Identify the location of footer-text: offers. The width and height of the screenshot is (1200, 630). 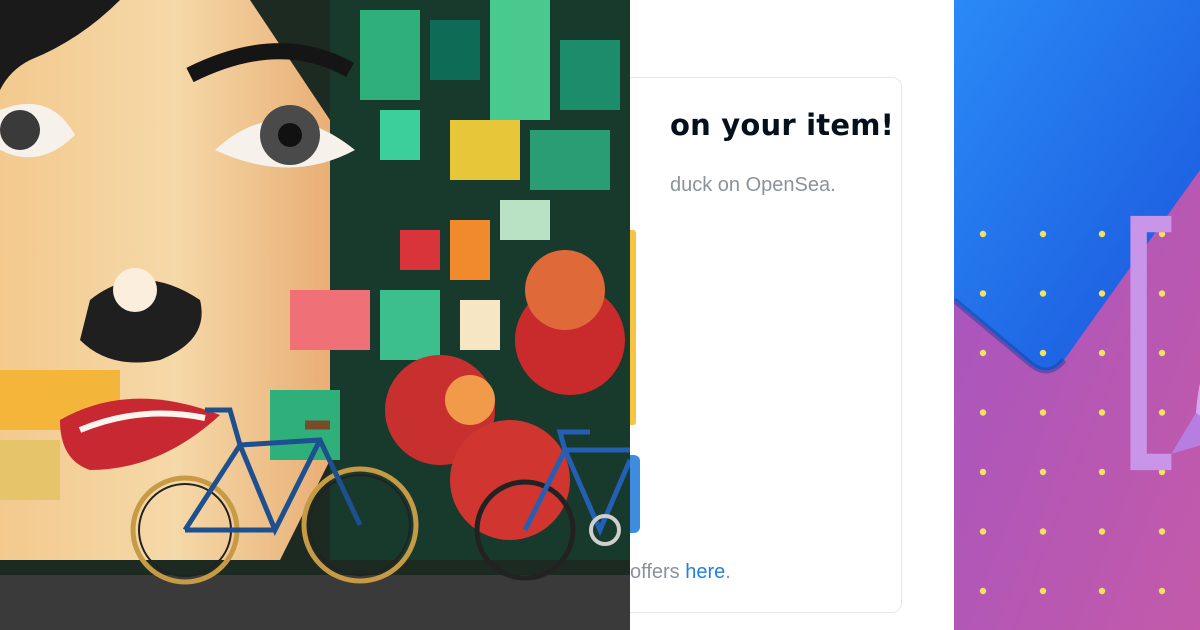
(658, 572).